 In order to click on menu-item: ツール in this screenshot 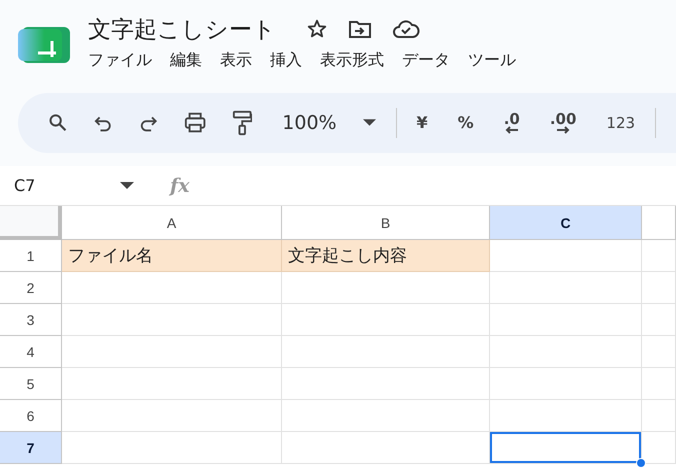, I will do `click(492, 60)`.